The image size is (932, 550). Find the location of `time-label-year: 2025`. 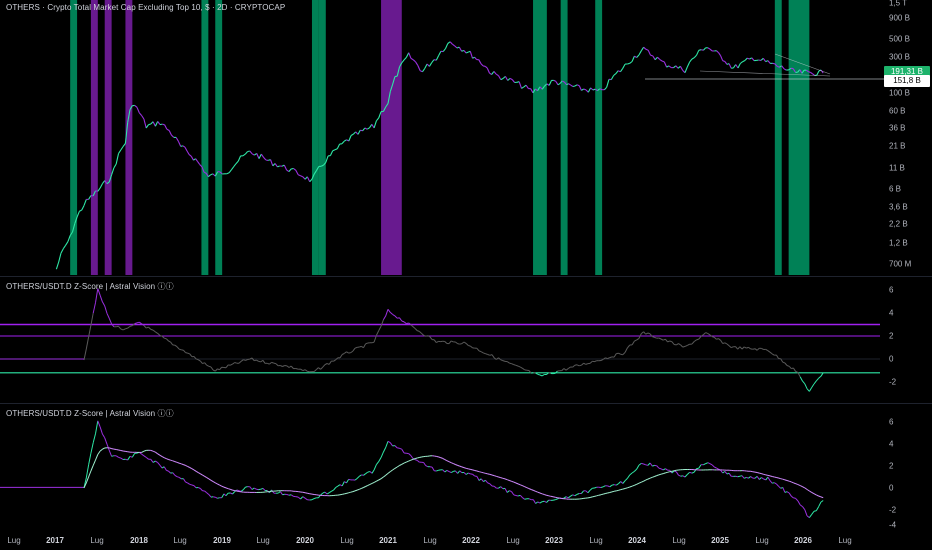

time-label-year: 2025 is located at coordinates (720, 540).